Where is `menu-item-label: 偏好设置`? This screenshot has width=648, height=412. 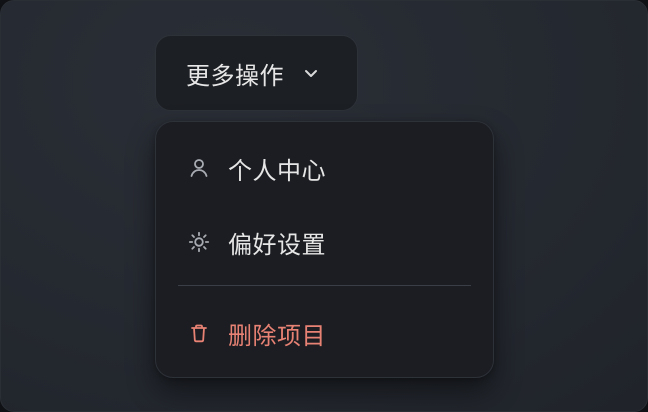
menu-item-label: 偏好设置 is located at coordinates (277, 244).